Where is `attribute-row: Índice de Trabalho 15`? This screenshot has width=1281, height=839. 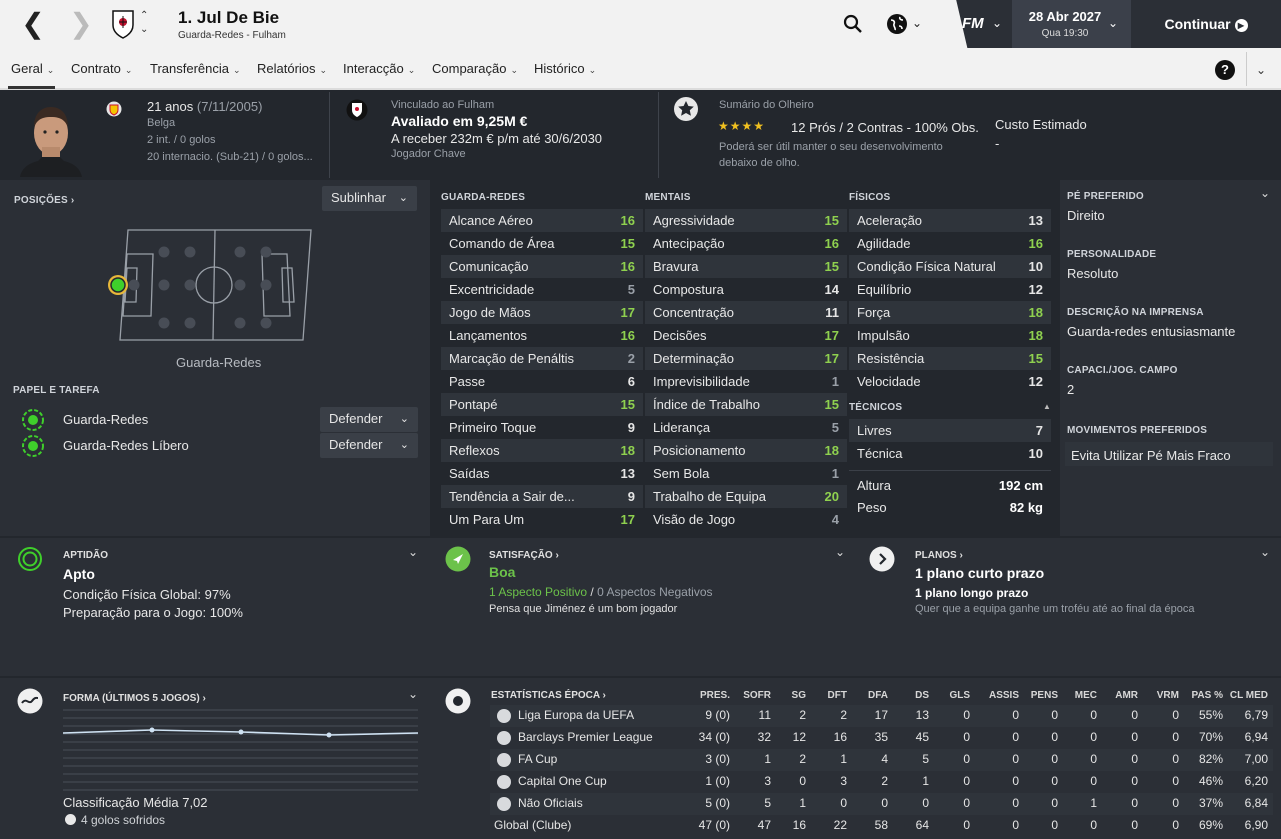 attribute-row: Índice de Trabalho 15 is located at coordinates (746, 404).